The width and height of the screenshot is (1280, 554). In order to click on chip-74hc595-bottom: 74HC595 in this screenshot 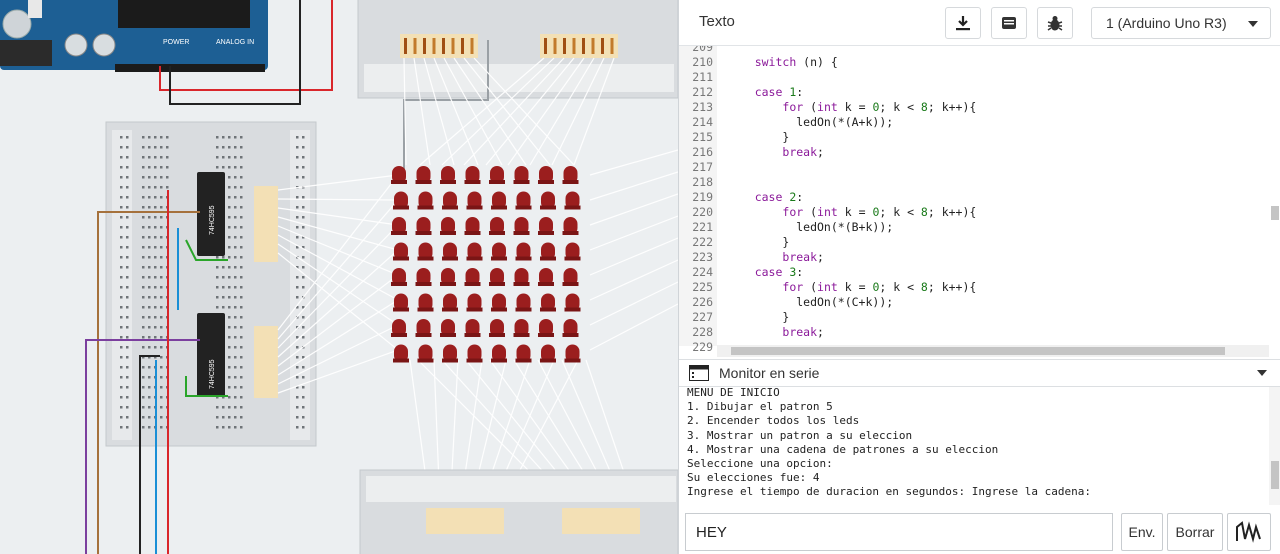, I will do `click(211, 355)`.